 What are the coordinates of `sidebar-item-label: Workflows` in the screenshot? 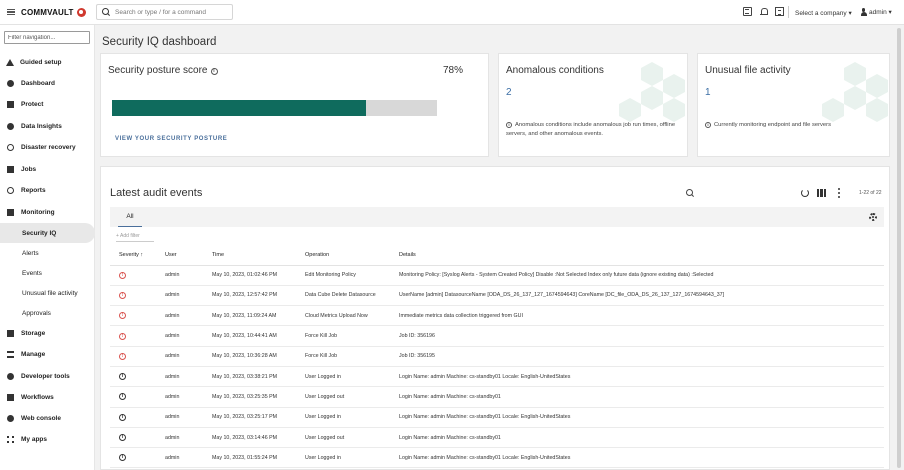 It's located at (37, 397).